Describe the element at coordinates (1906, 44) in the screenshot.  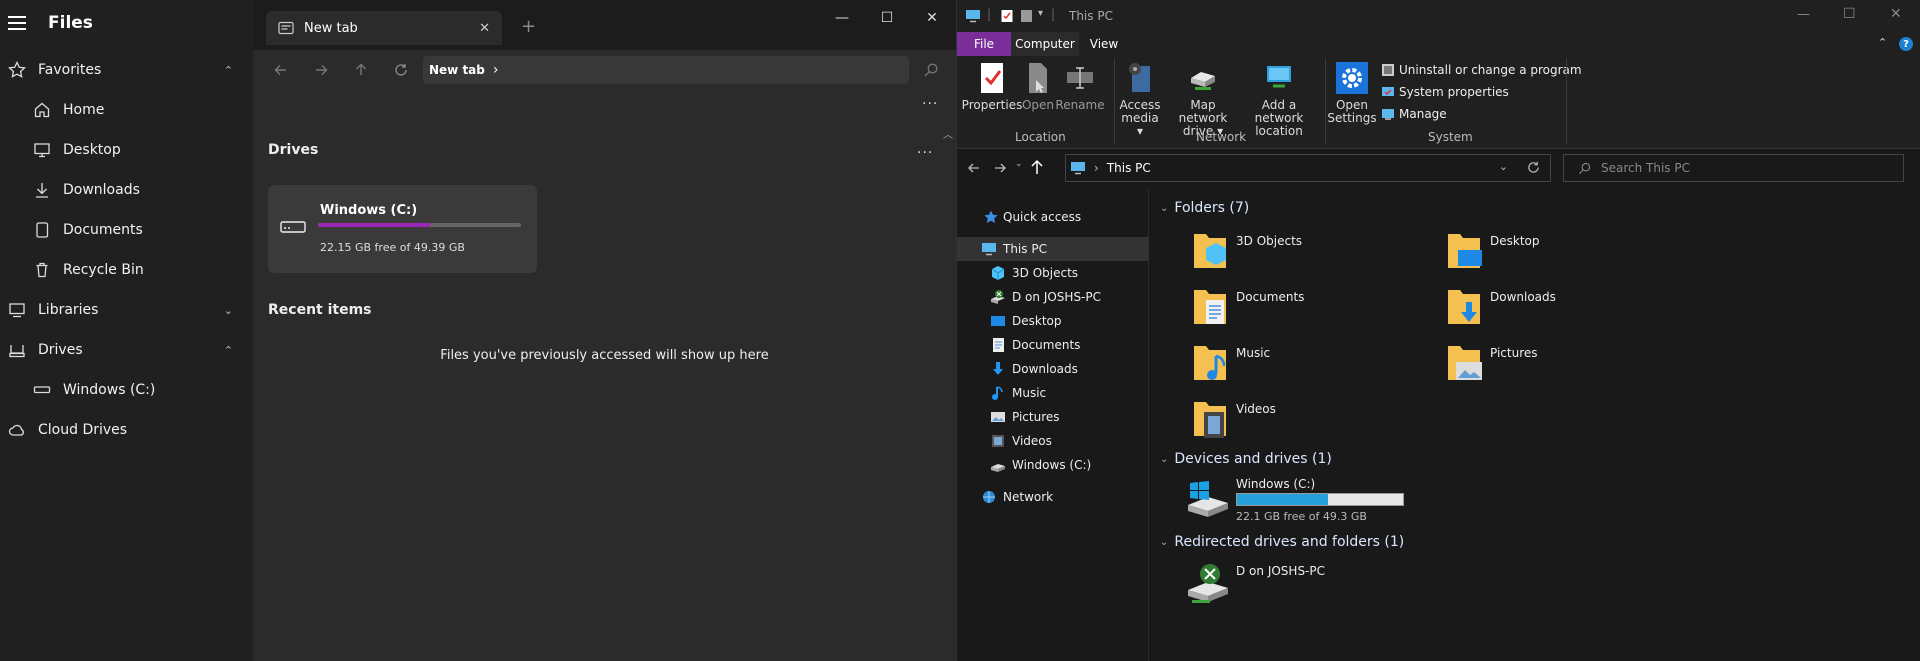
I see `help-icon: ?` at that location.